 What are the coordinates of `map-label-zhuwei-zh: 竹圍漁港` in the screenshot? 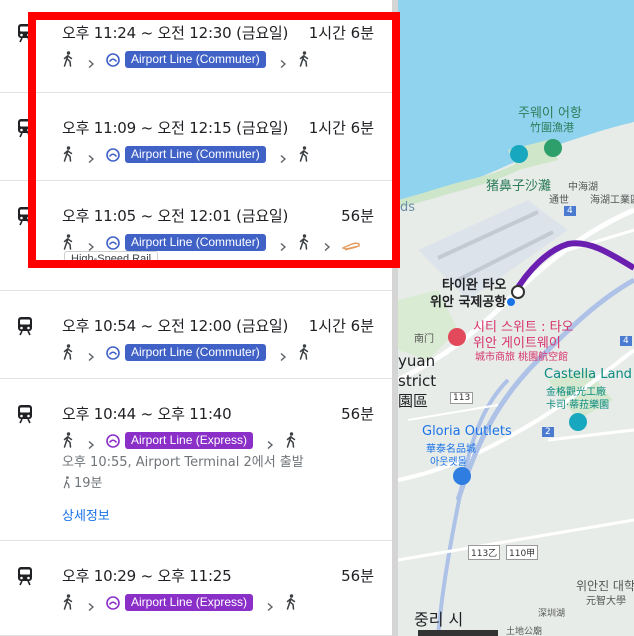 It's located at (552, 127).